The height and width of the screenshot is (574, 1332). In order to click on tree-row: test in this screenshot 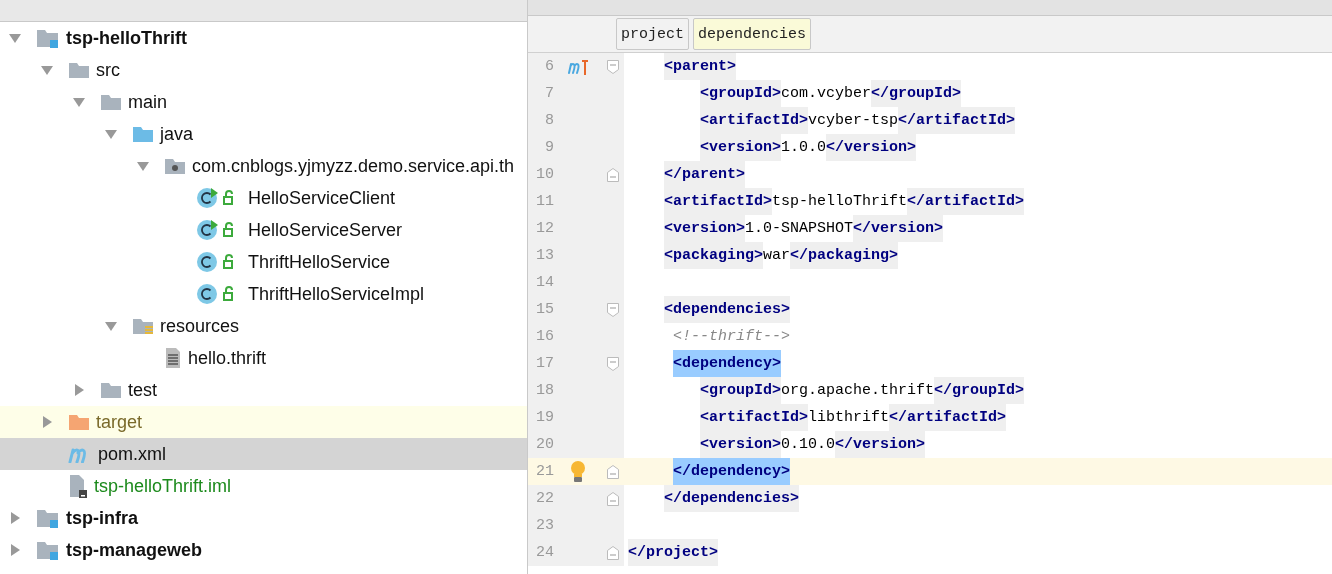, I will do `click(263, 390)`.